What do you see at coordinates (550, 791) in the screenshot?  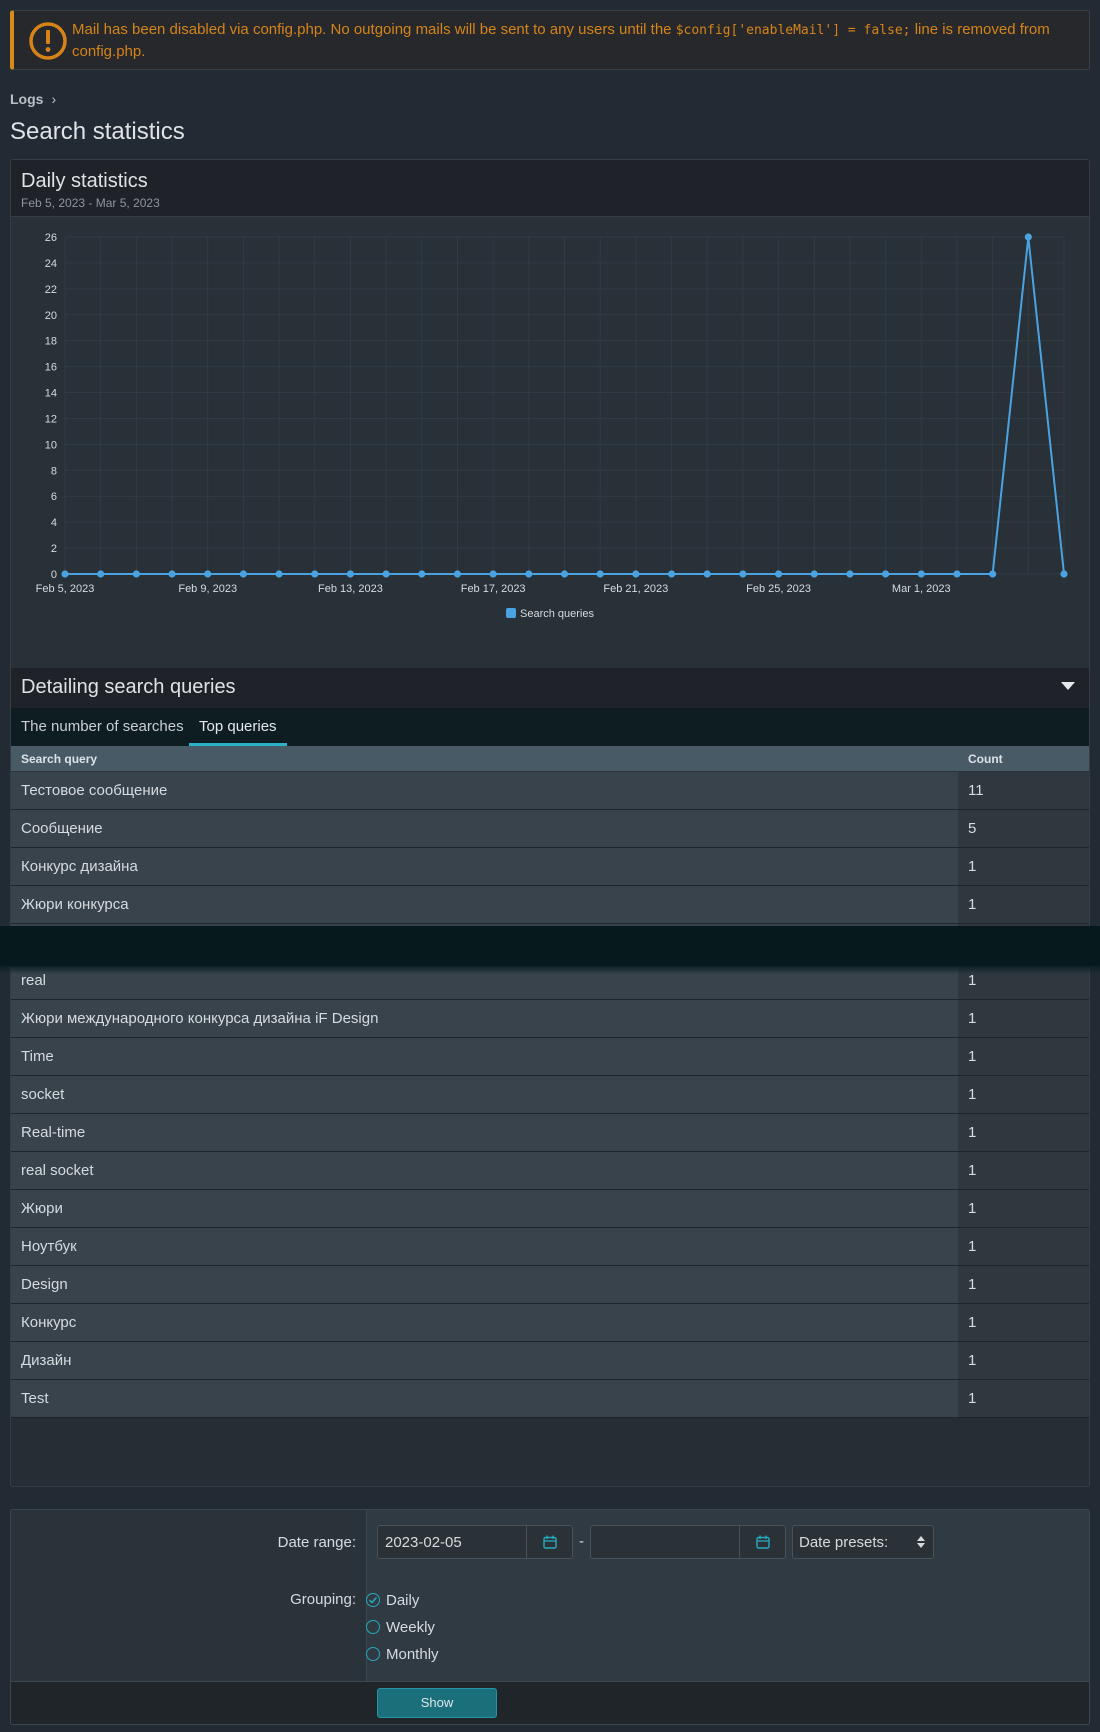 I see `table-row: Тестовое сообщение 11` at bounding box center [550, 791].